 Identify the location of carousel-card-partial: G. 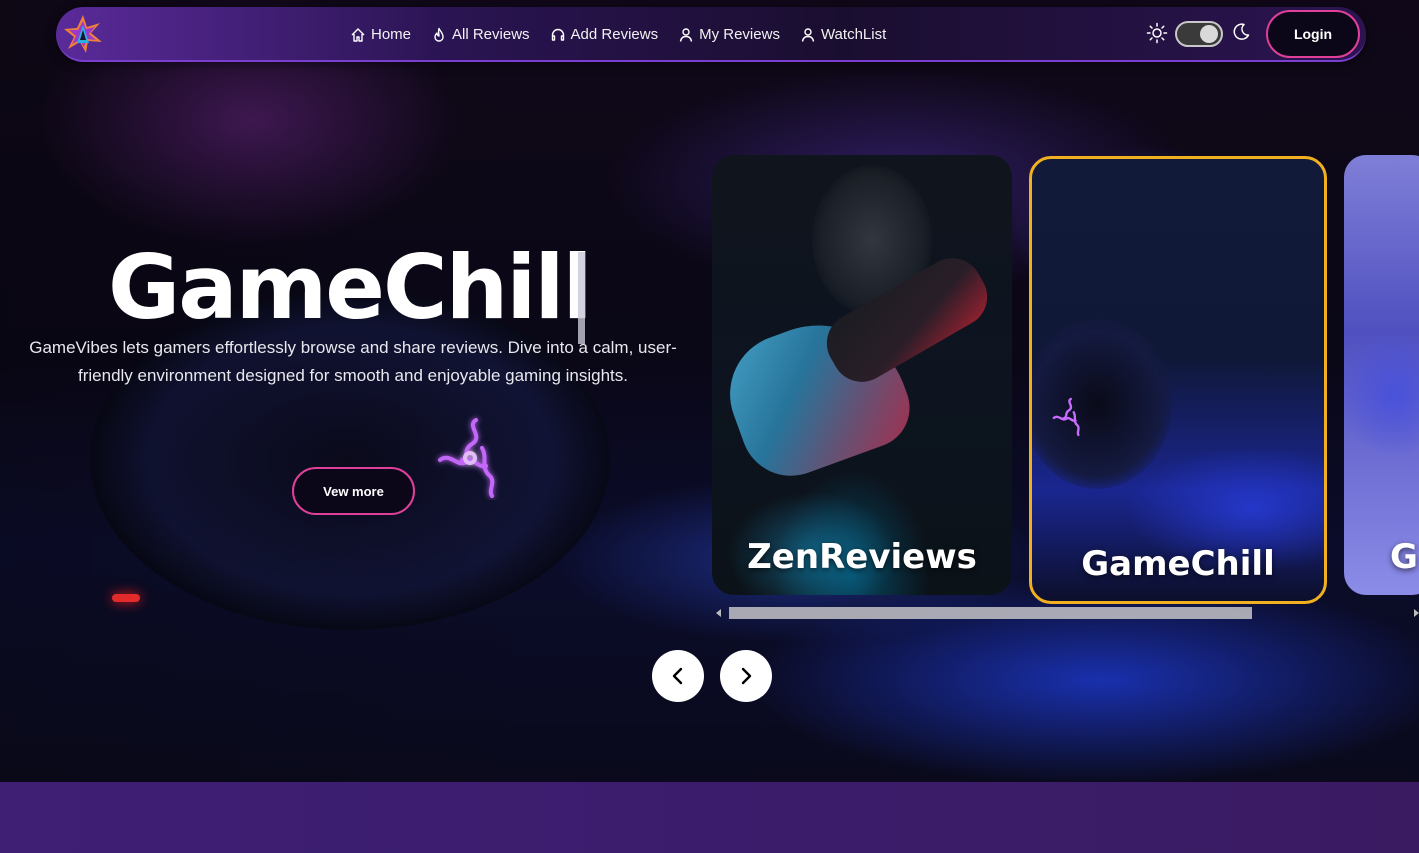
(1381, 375).